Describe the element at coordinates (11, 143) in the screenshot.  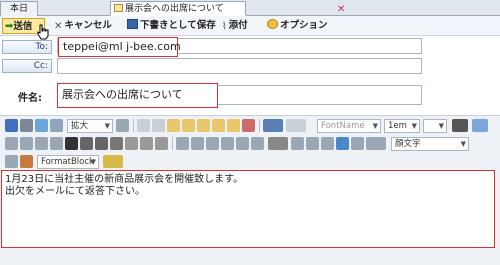
I see `align-left-icon` at that location.